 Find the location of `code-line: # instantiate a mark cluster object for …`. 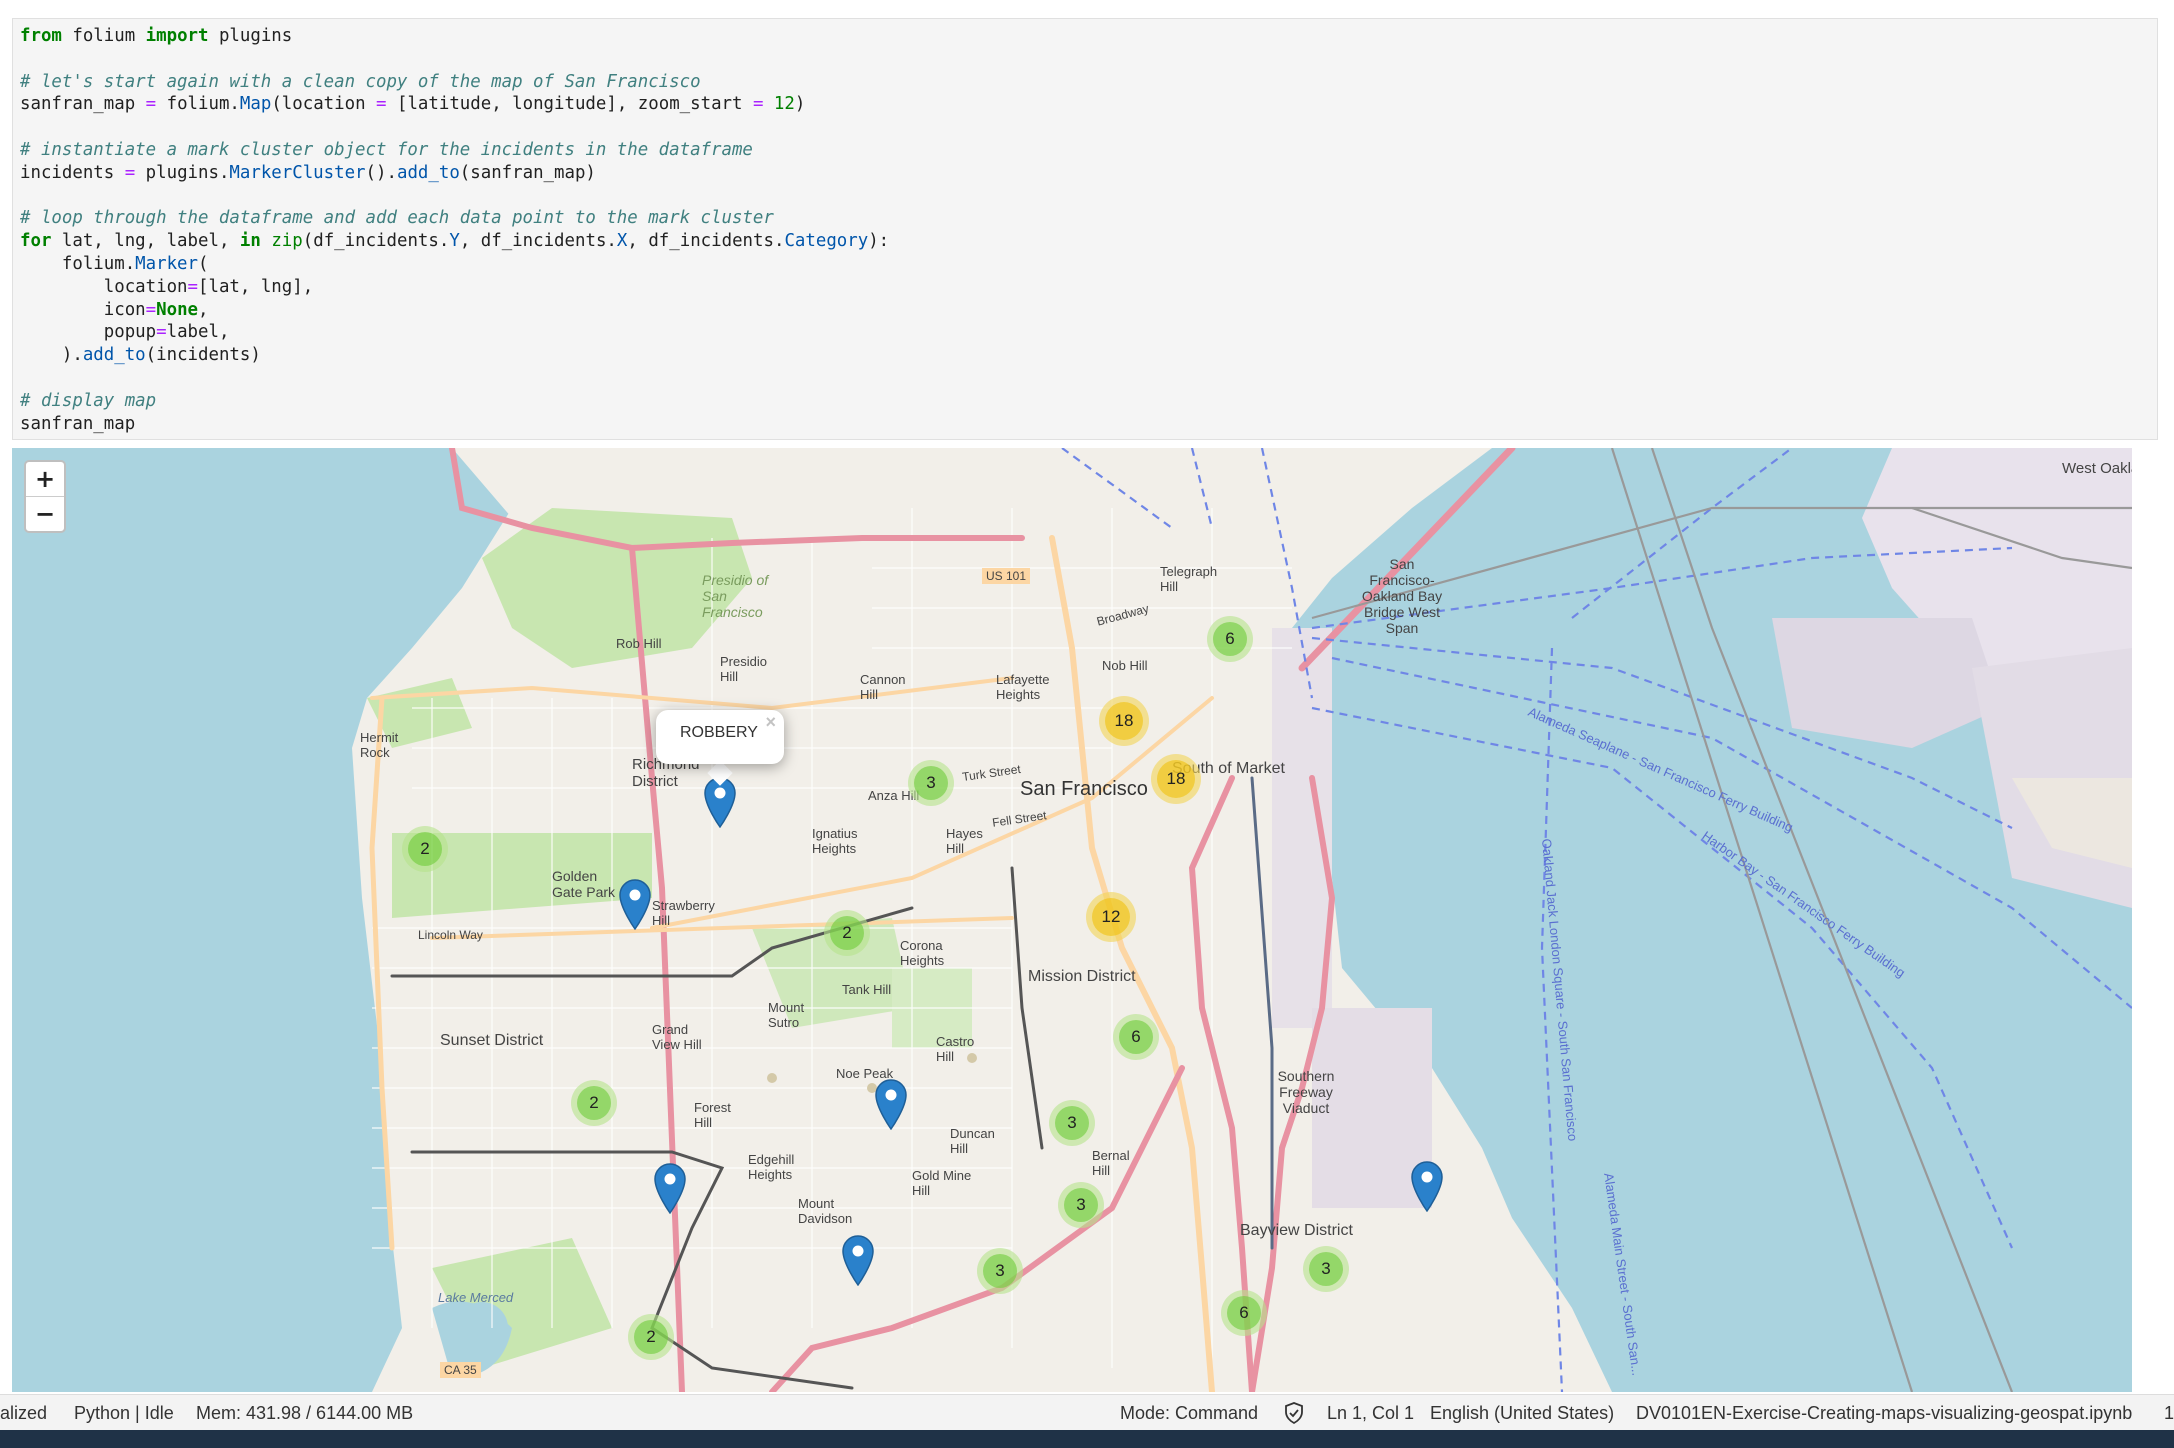

code-line: # instantiate a mark cluster object for … is located at coordinates (1088, 150).